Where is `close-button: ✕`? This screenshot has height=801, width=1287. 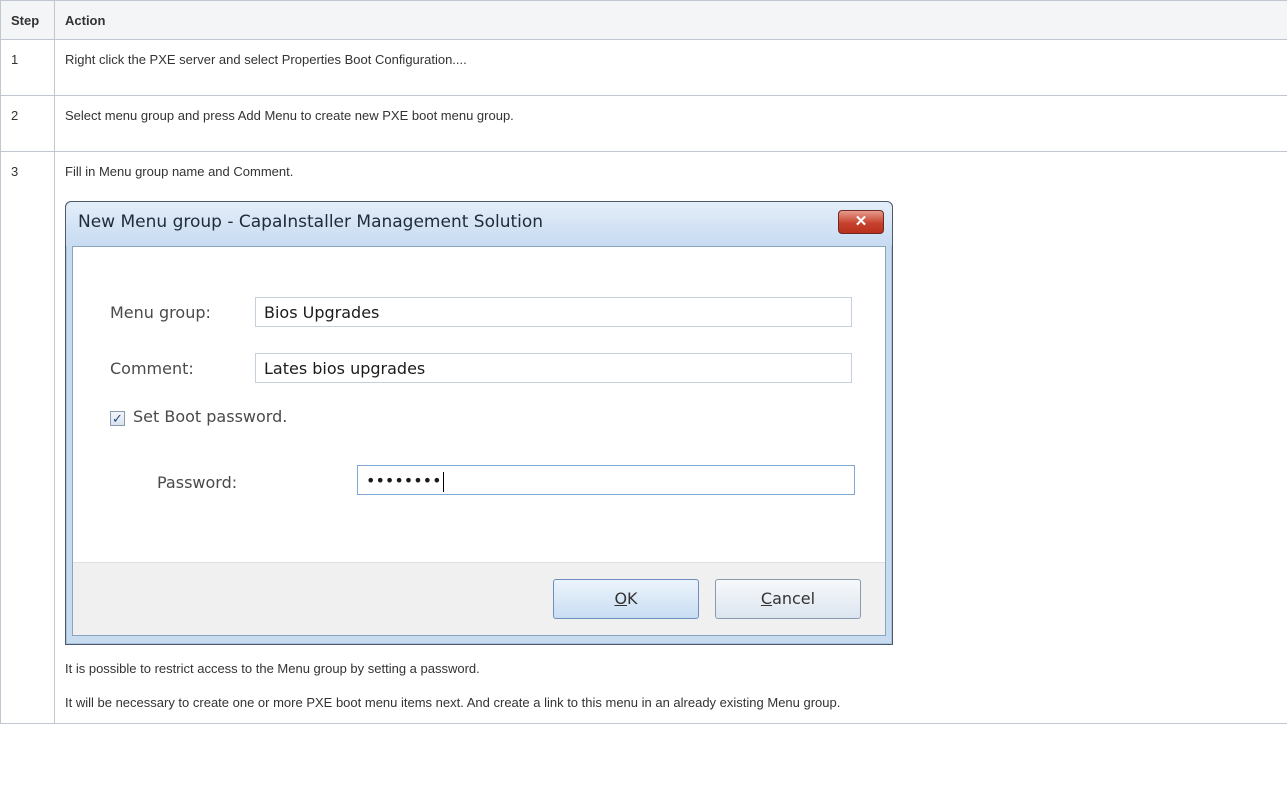
close-button: ✕ is located at coordinates (861, 222).